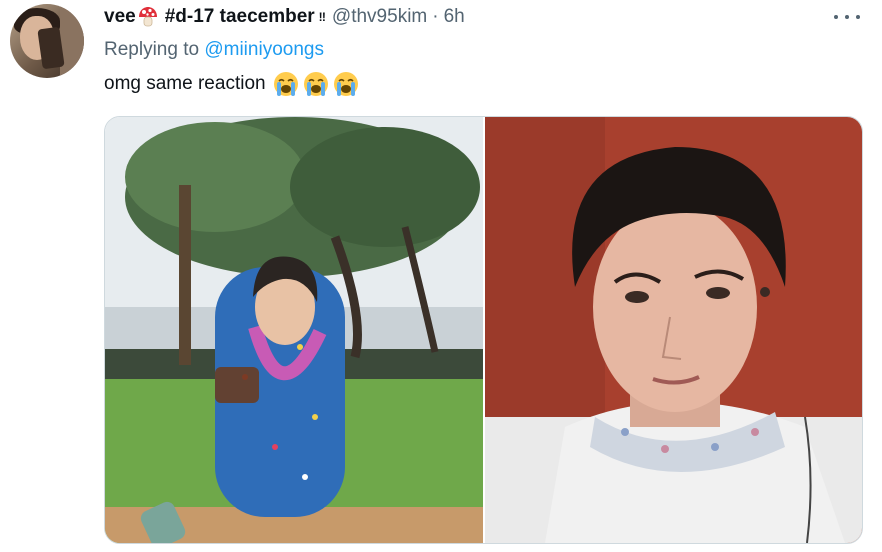  Describe the element at coordinates (120, 17) in the screenshot. I see `display-name: vee` at that location.